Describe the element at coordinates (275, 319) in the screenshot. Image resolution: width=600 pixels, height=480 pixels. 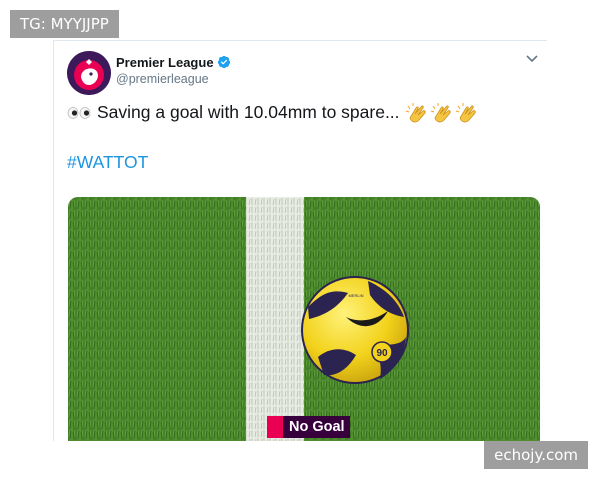
I see `goal-line` at that location.